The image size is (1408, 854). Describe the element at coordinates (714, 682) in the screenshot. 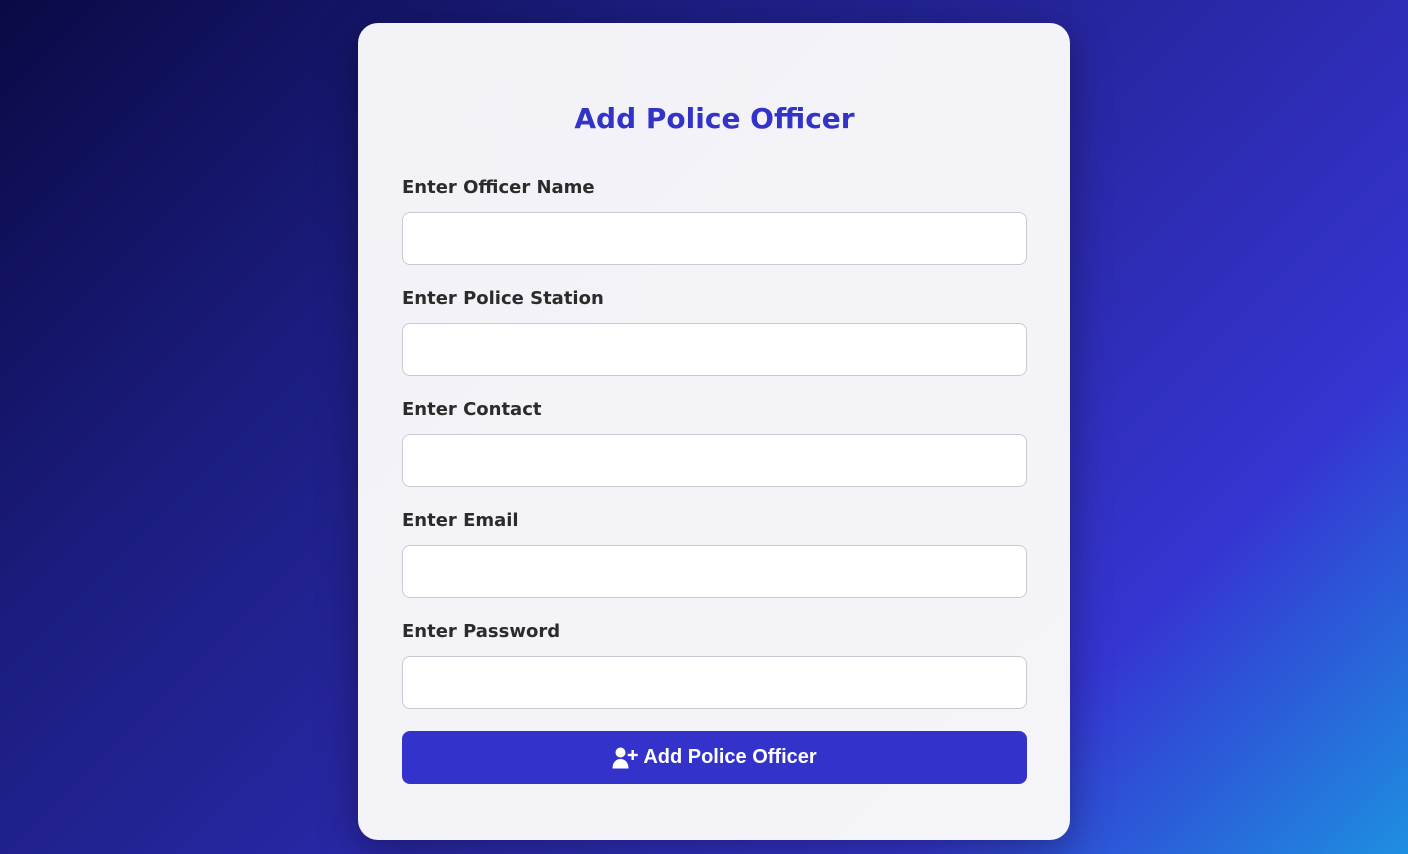

I see `password-input` at that location.